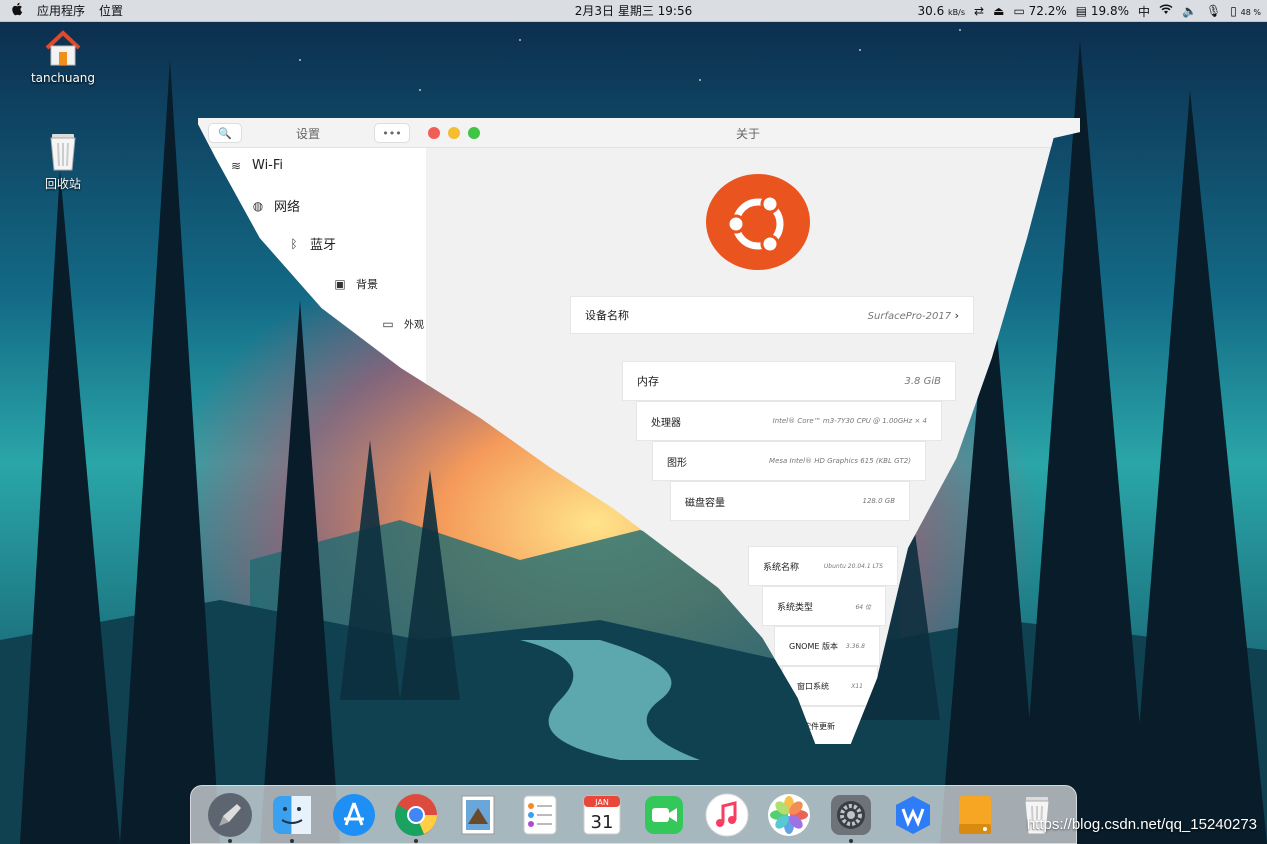 This screenshot has width=1267, height=844. Describe the element at coordinates (355, 284) in the screenshot. I see `sidebar-item-background: ▣ 背景` at that location.